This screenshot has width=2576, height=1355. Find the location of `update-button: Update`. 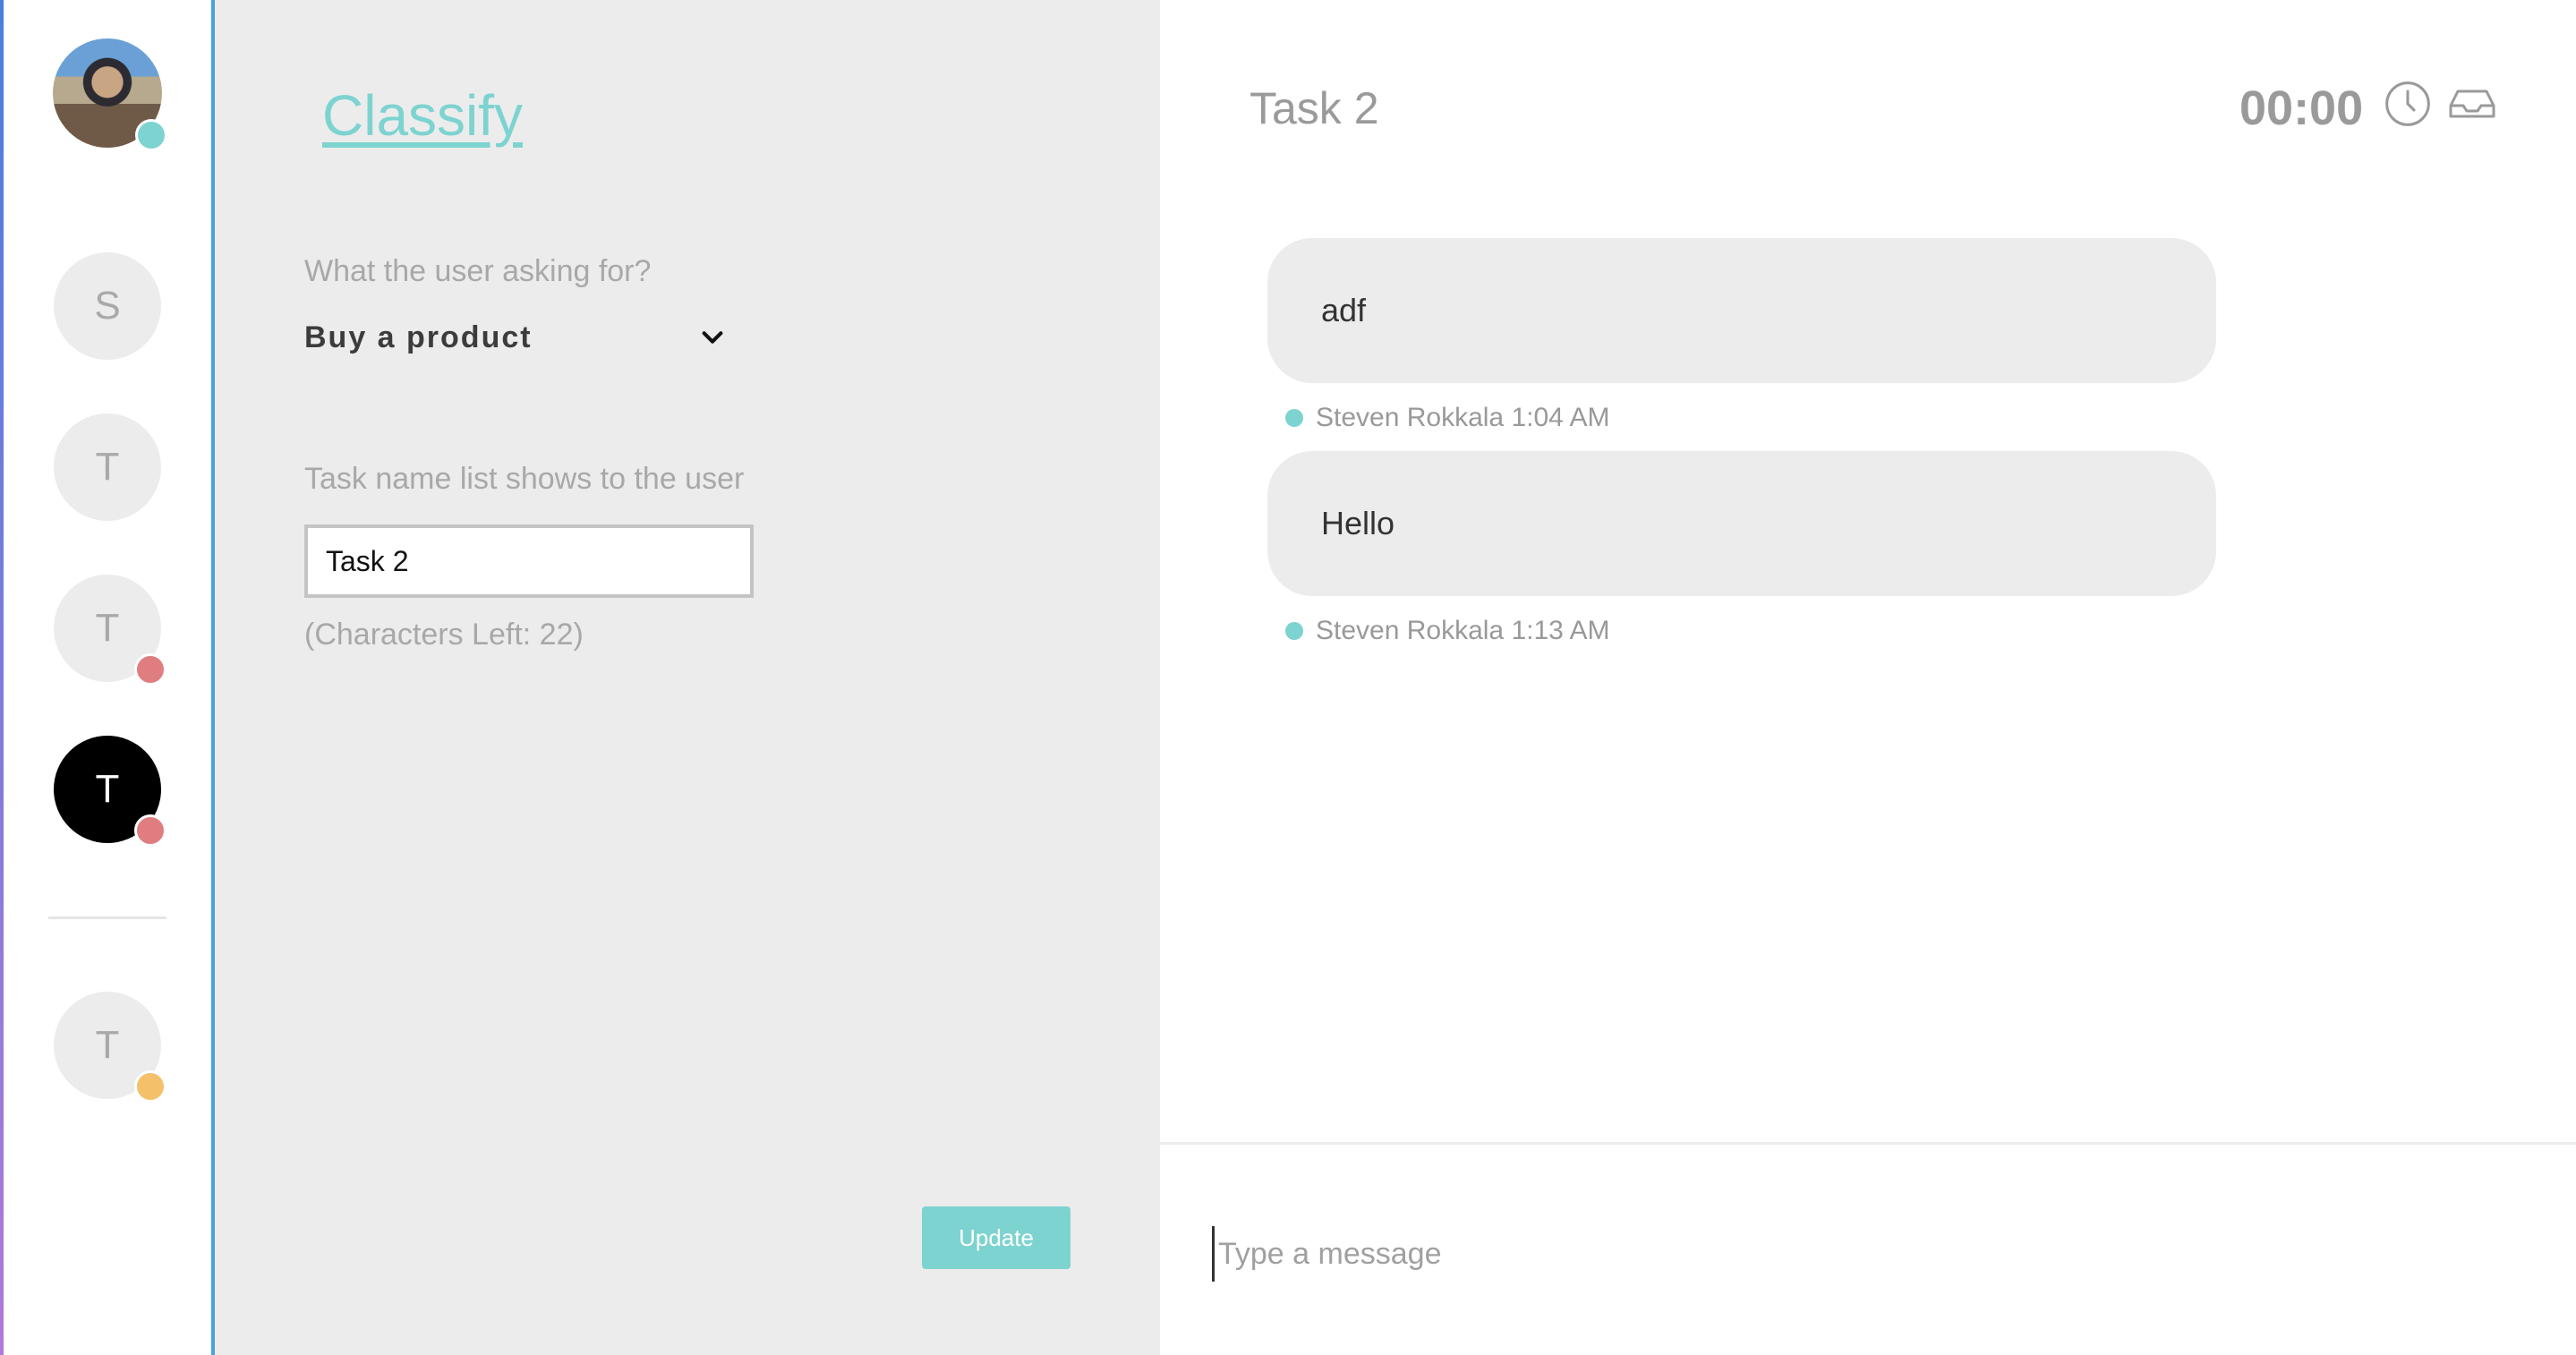

update-button: Update is located at coordinates (996, 1237).